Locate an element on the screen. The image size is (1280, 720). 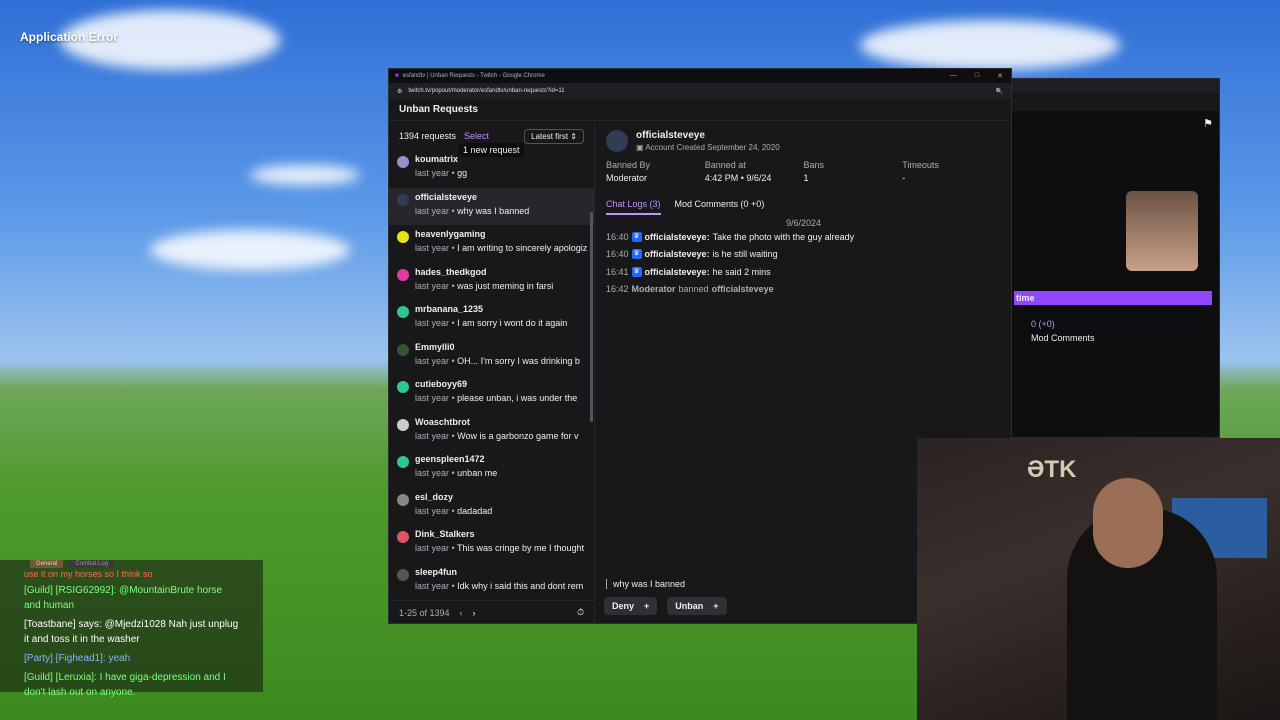
minimize-icon: — is located at coordinates (953, 76).